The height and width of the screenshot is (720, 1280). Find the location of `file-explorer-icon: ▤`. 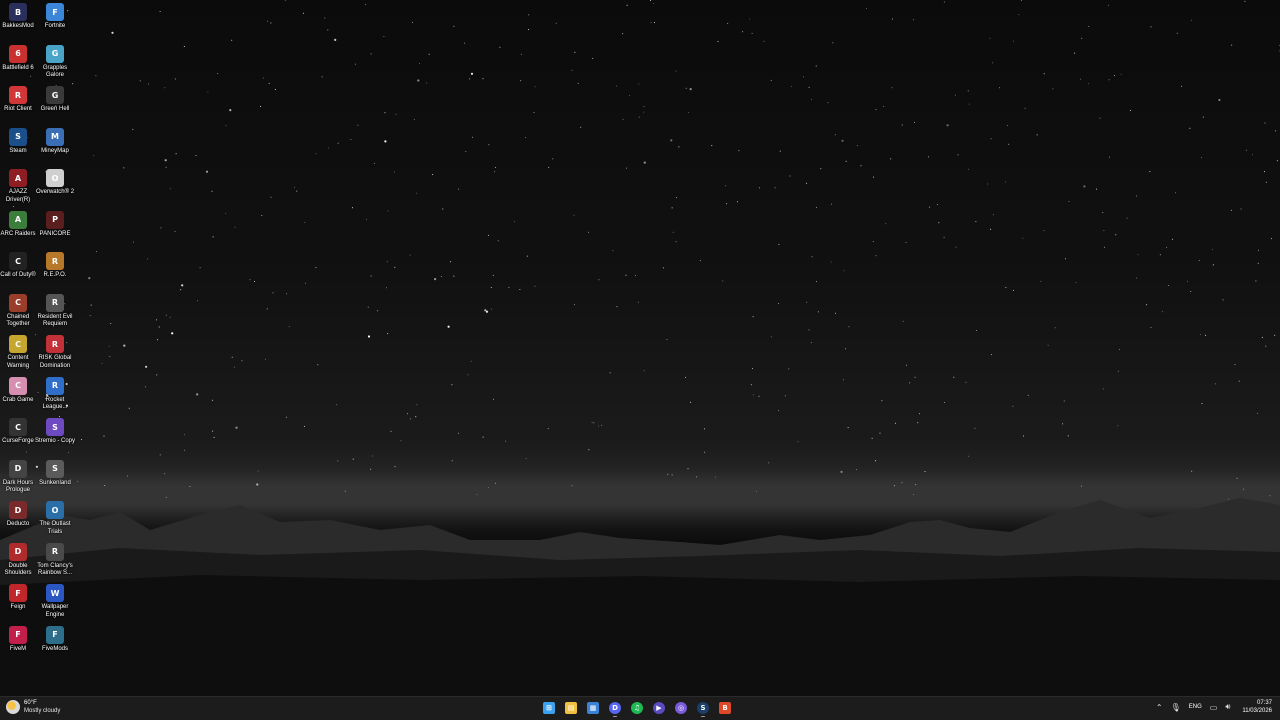

file-explorer-icon: ▤ is located at coordinates (571, 708).